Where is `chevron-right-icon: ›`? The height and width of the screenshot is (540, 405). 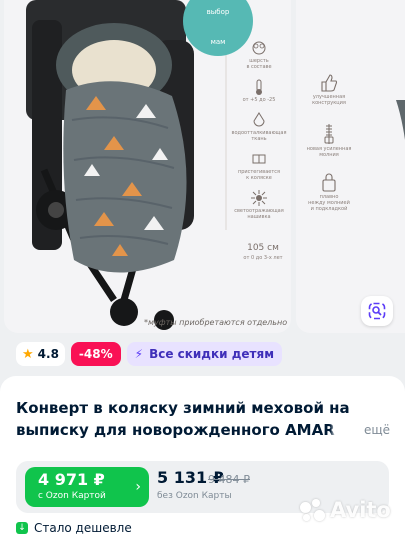 chevron-right-icon: › is located at coordinates (138, 487).